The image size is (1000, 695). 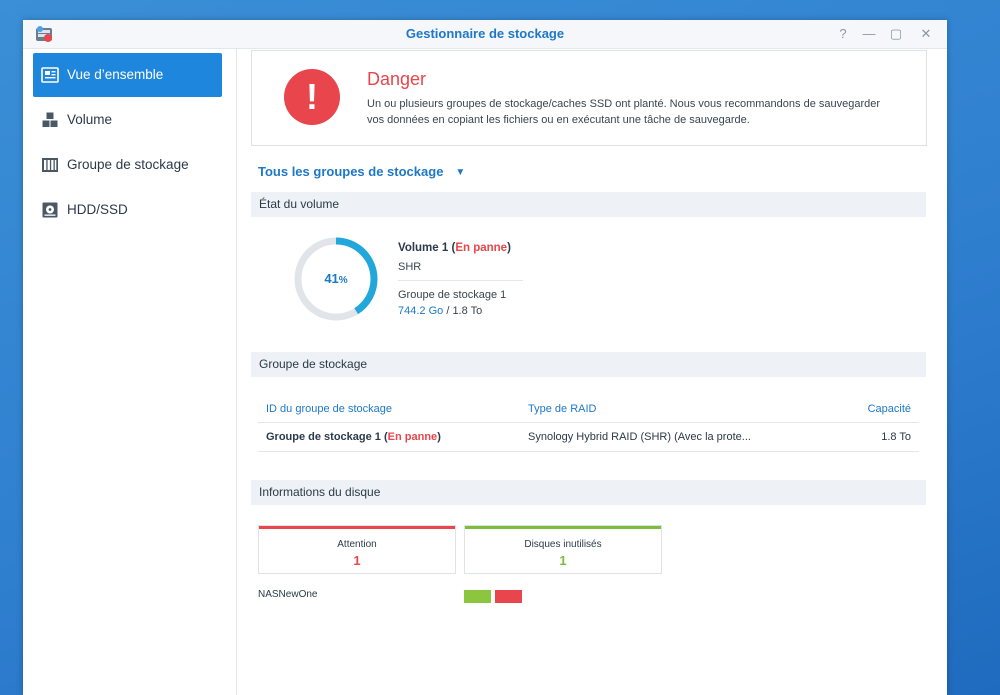 I want to click on help-icon: ?, so click(x=843, y=34).